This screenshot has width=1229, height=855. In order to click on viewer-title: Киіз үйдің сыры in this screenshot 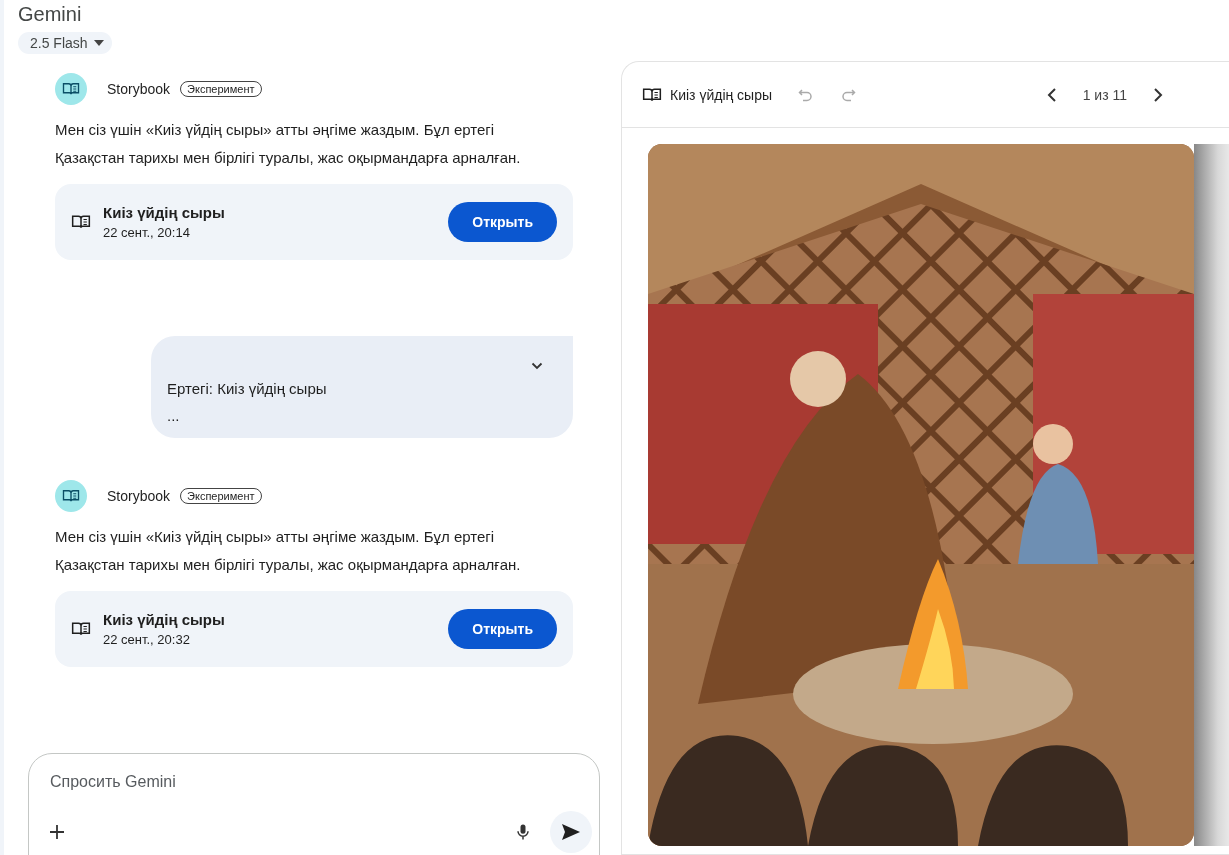, I will do `click(721, 94)`.